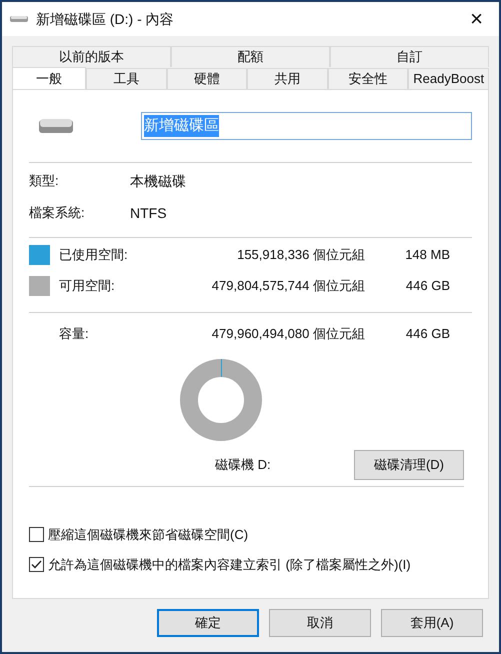  Describe the element at coordinates (300, 255) in the screenshot. I see `space-bytes: 155,918,336 個位元組` at that location.